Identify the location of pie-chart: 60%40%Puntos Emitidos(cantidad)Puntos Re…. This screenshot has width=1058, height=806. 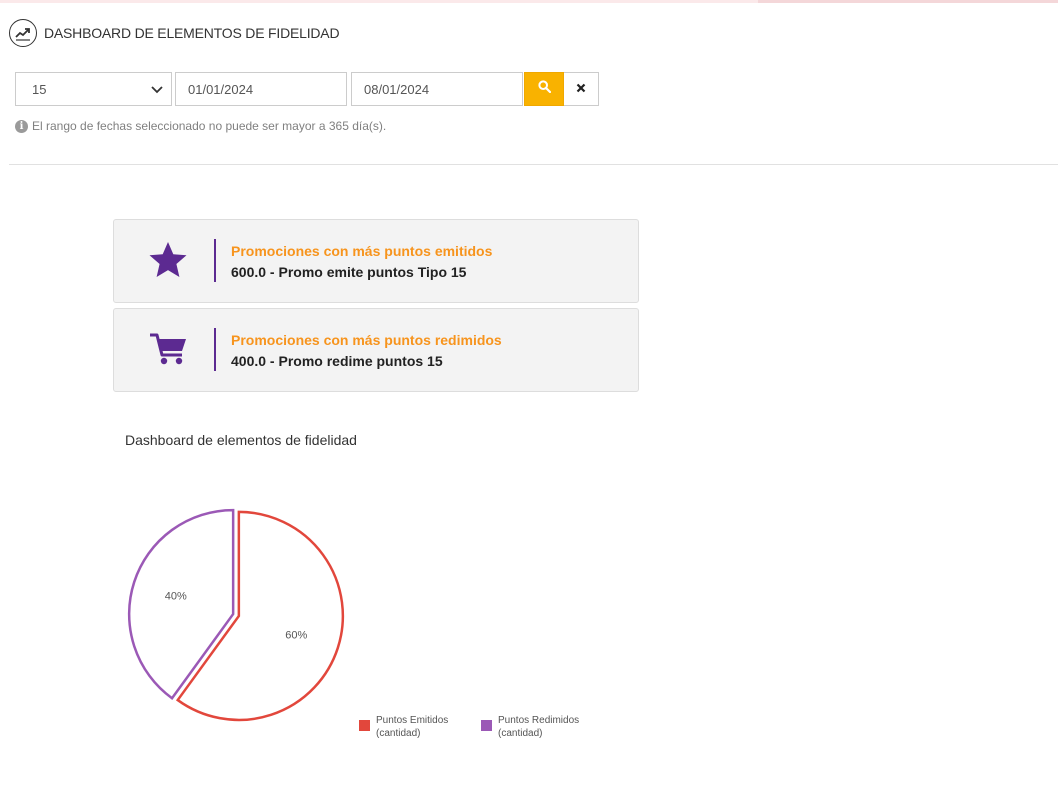
(353, 623).